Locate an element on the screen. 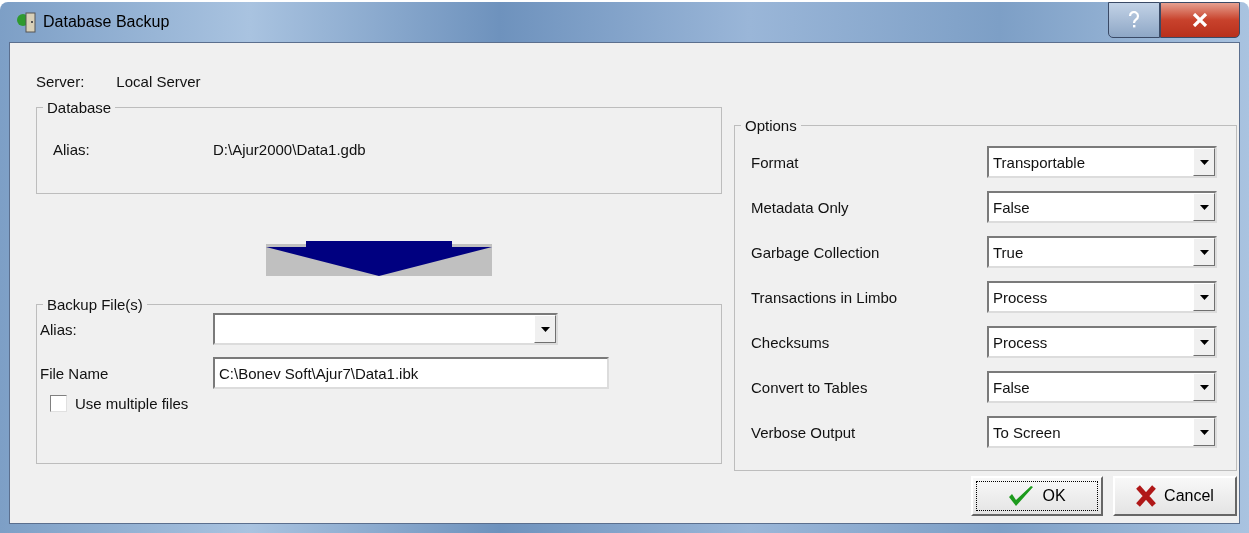 Image resolution: width=1249 pixels, height=533 pixels. ok-button: OK is located at coordinates (1037, 496).